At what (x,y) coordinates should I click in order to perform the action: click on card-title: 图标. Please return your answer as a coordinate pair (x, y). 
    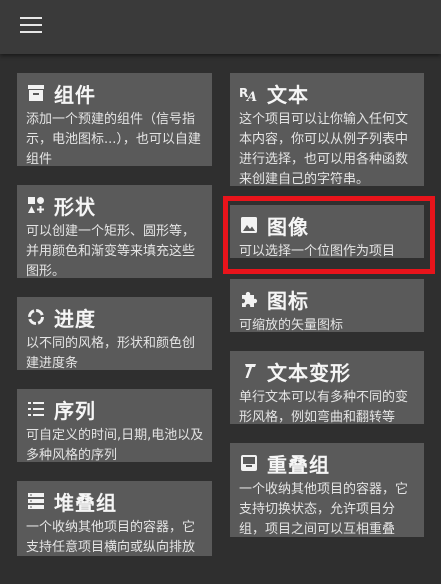
    Looking at the image, I should click on (288, 300).